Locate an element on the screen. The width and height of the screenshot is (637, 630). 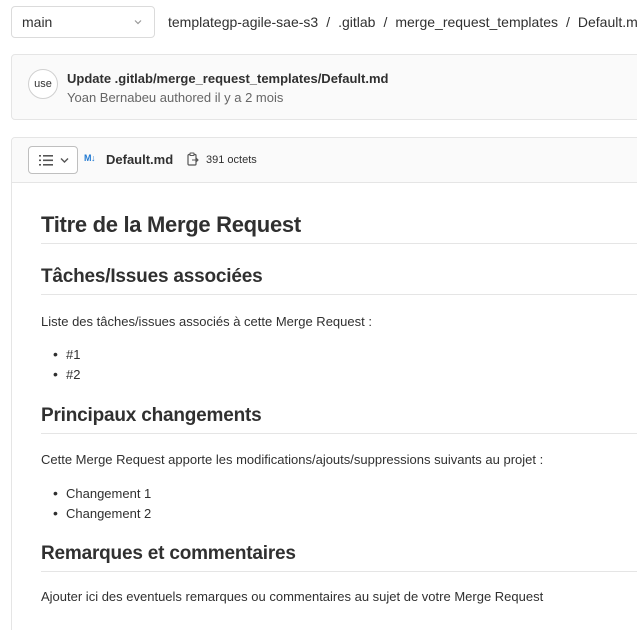
breadcrumb-item-templates: merge_request_templates is located at coordinates (476, 22).